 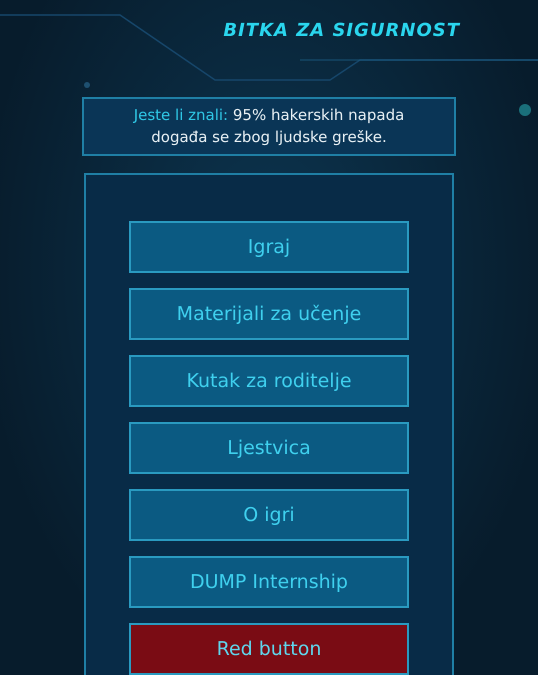 I want to click on menu-button: Ljestvica, so click(x=269, y=448).